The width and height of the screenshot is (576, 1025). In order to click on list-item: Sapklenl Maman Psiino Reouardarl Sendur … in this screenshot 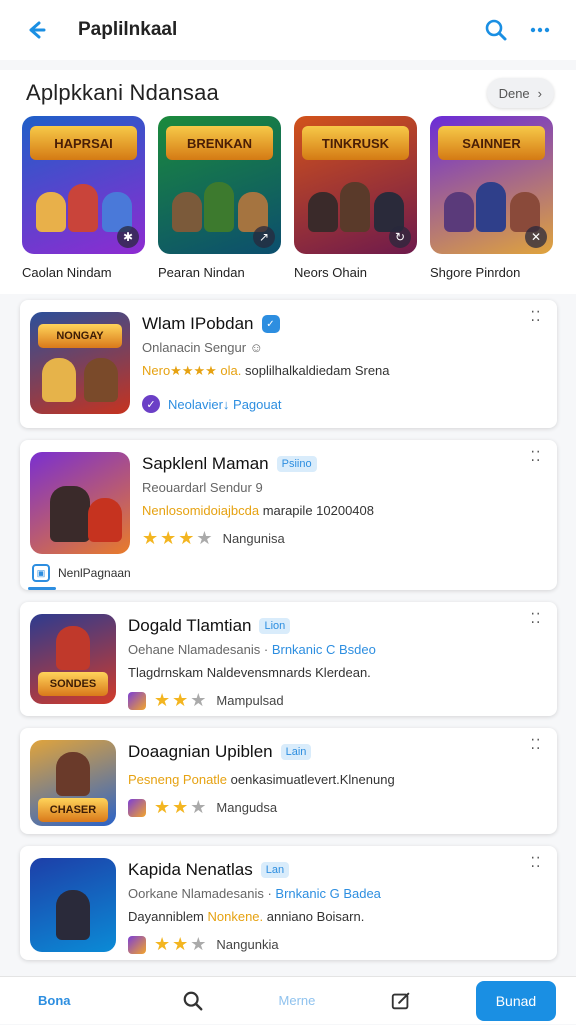, I will do `click(288, 515)`.